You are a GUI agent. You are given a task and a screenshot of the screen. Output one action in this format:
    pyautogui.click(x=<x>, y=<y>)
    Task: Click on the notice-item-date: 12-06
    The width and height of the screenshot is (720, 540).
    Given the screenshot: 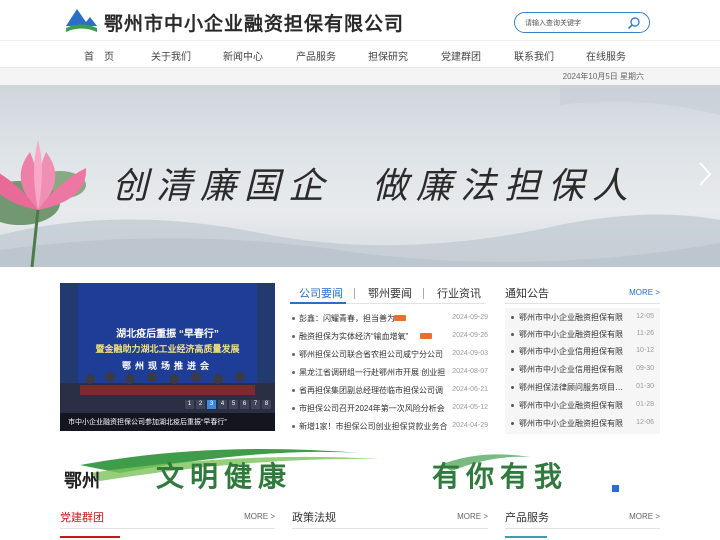 What is the action you would take?
    pyautogui.click(x=645, y=422)
    